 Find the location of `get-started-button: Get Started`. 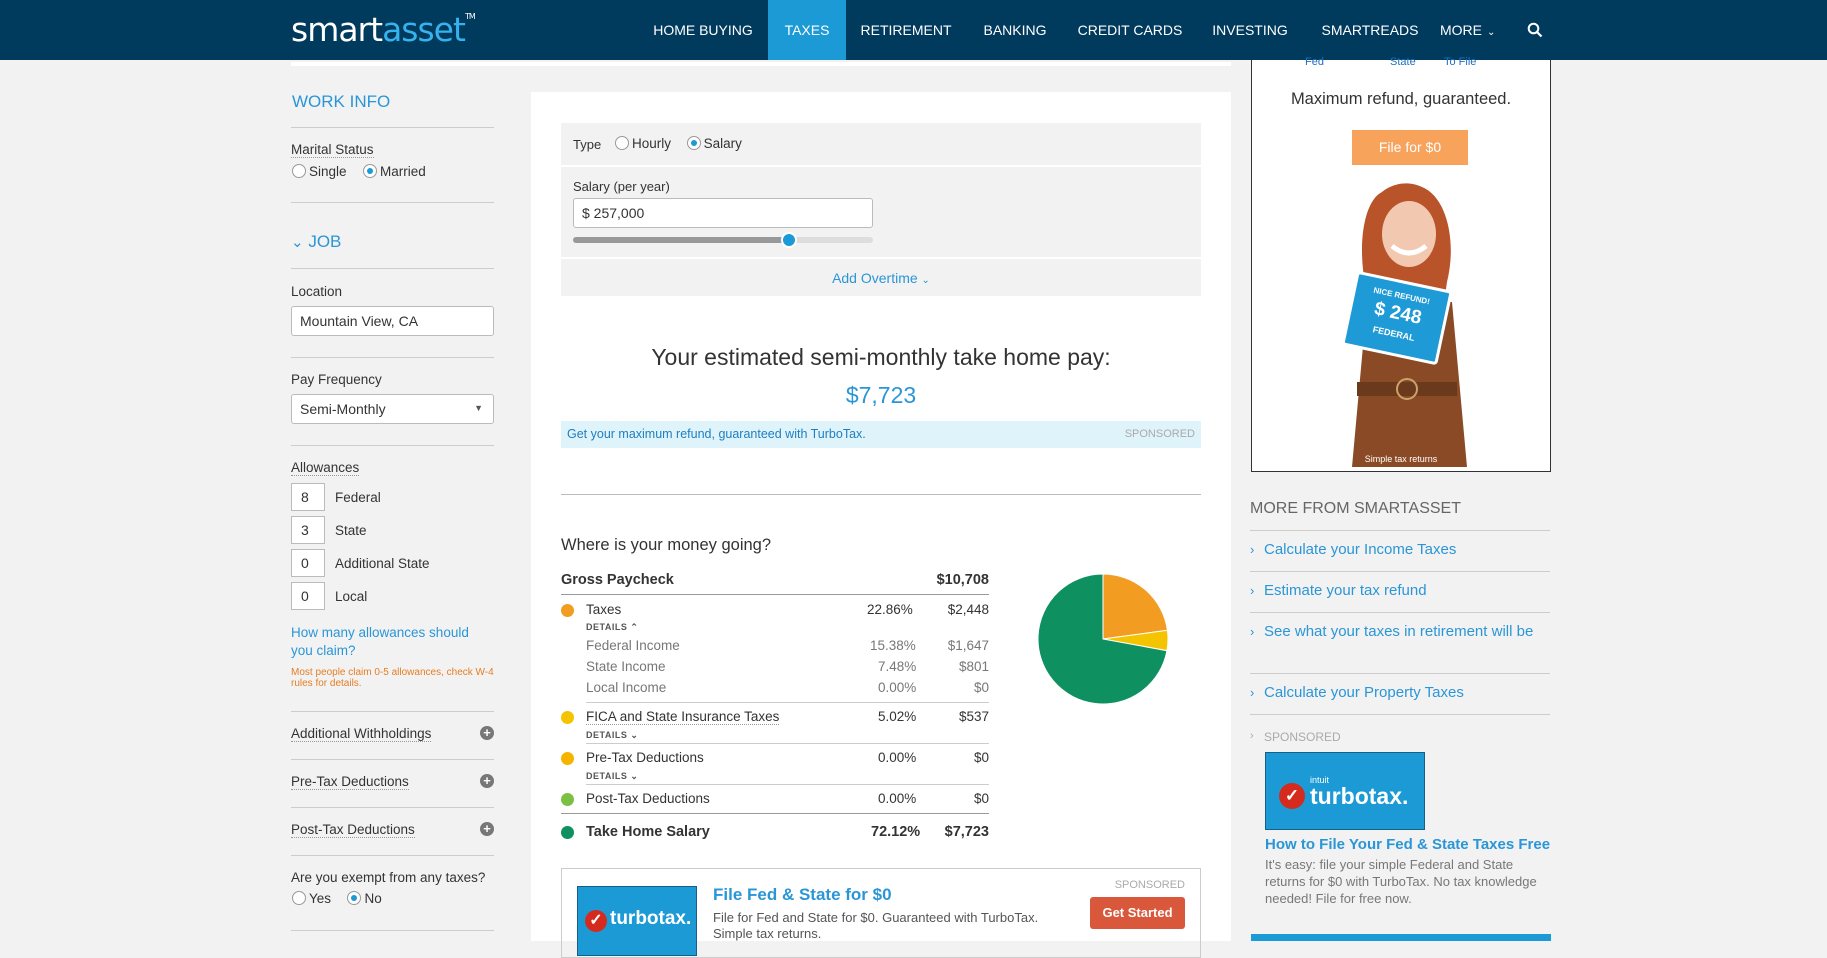

get-started-button: Get Started is located at coordinates (1137, 913).